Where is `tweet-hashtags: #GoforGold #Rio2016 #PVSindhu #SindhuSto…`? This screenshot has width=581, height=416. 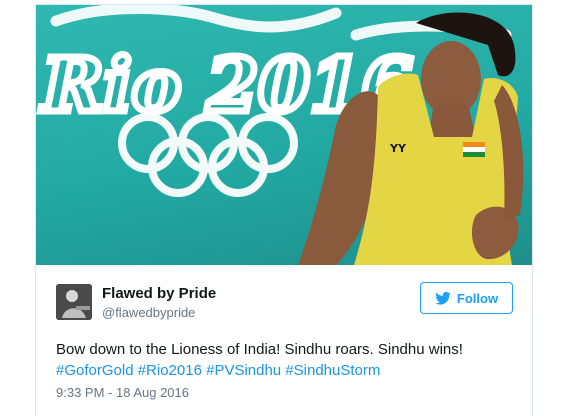 tweet-hashtags: #GoforGold #Rio2016 #PVSindhu #SindhuSto… is located at coordinates (286, 370).